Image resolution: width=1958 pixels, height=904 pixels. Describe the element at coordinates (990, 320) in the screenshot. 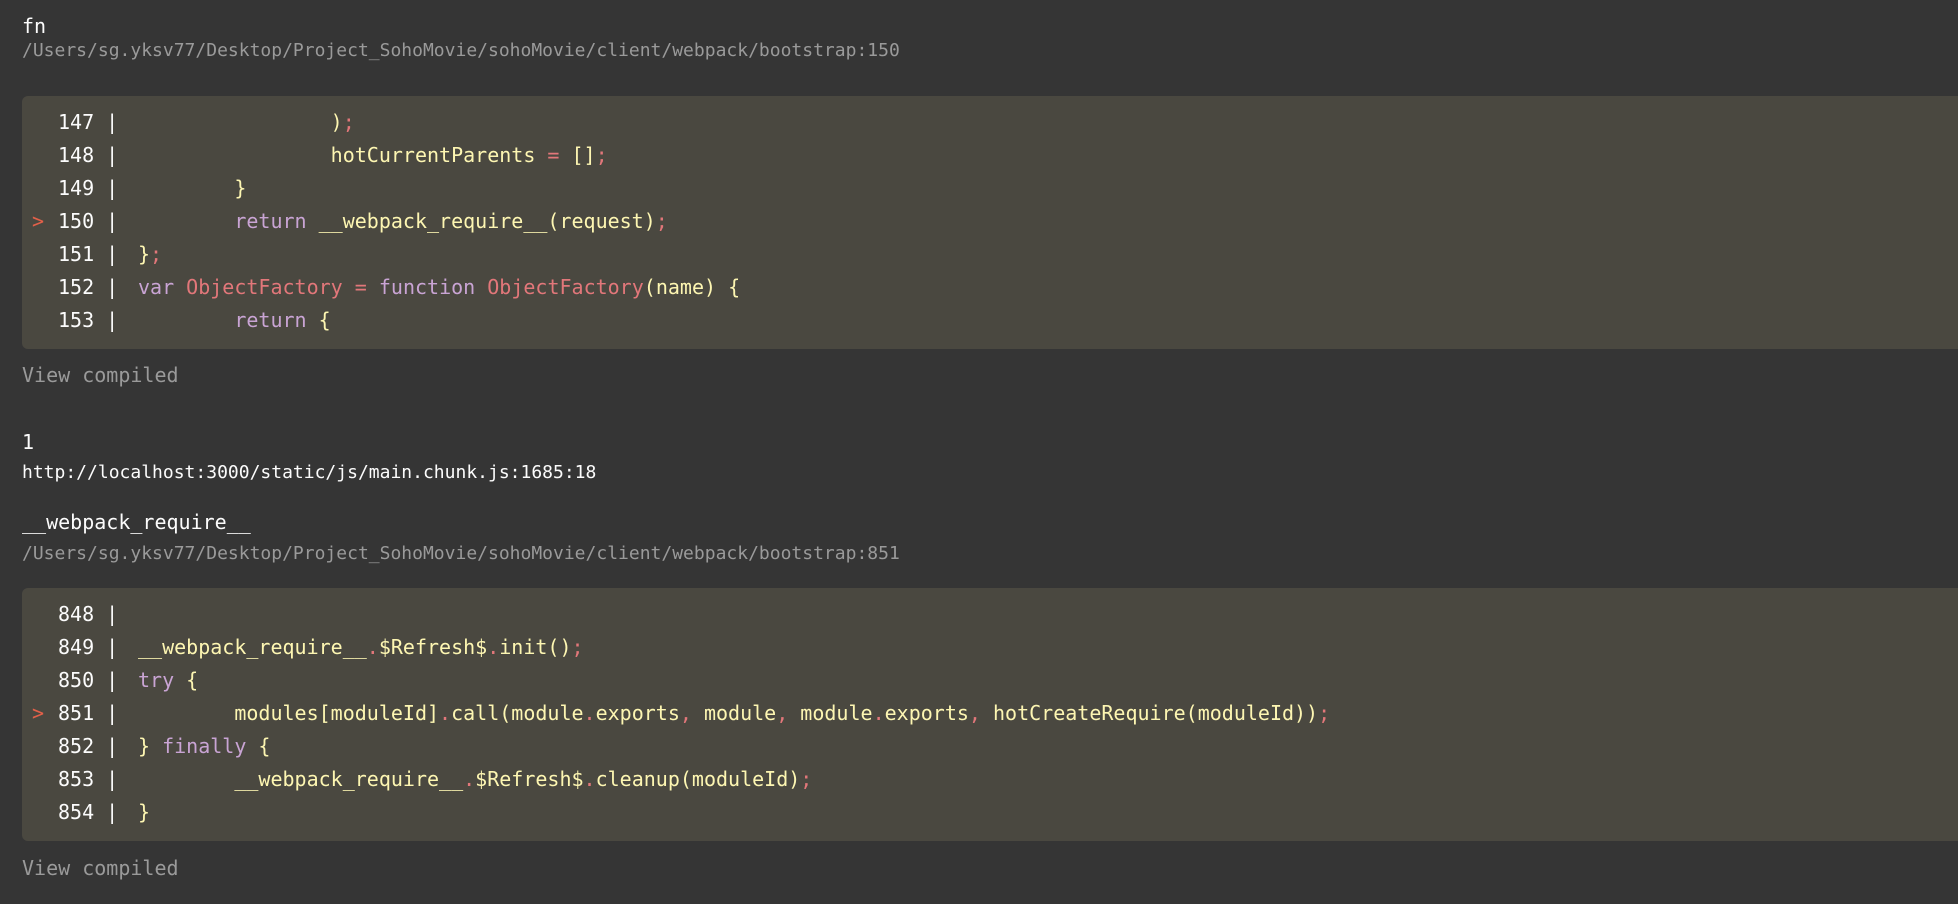

I see `code-line: 153 | return {` at that location.